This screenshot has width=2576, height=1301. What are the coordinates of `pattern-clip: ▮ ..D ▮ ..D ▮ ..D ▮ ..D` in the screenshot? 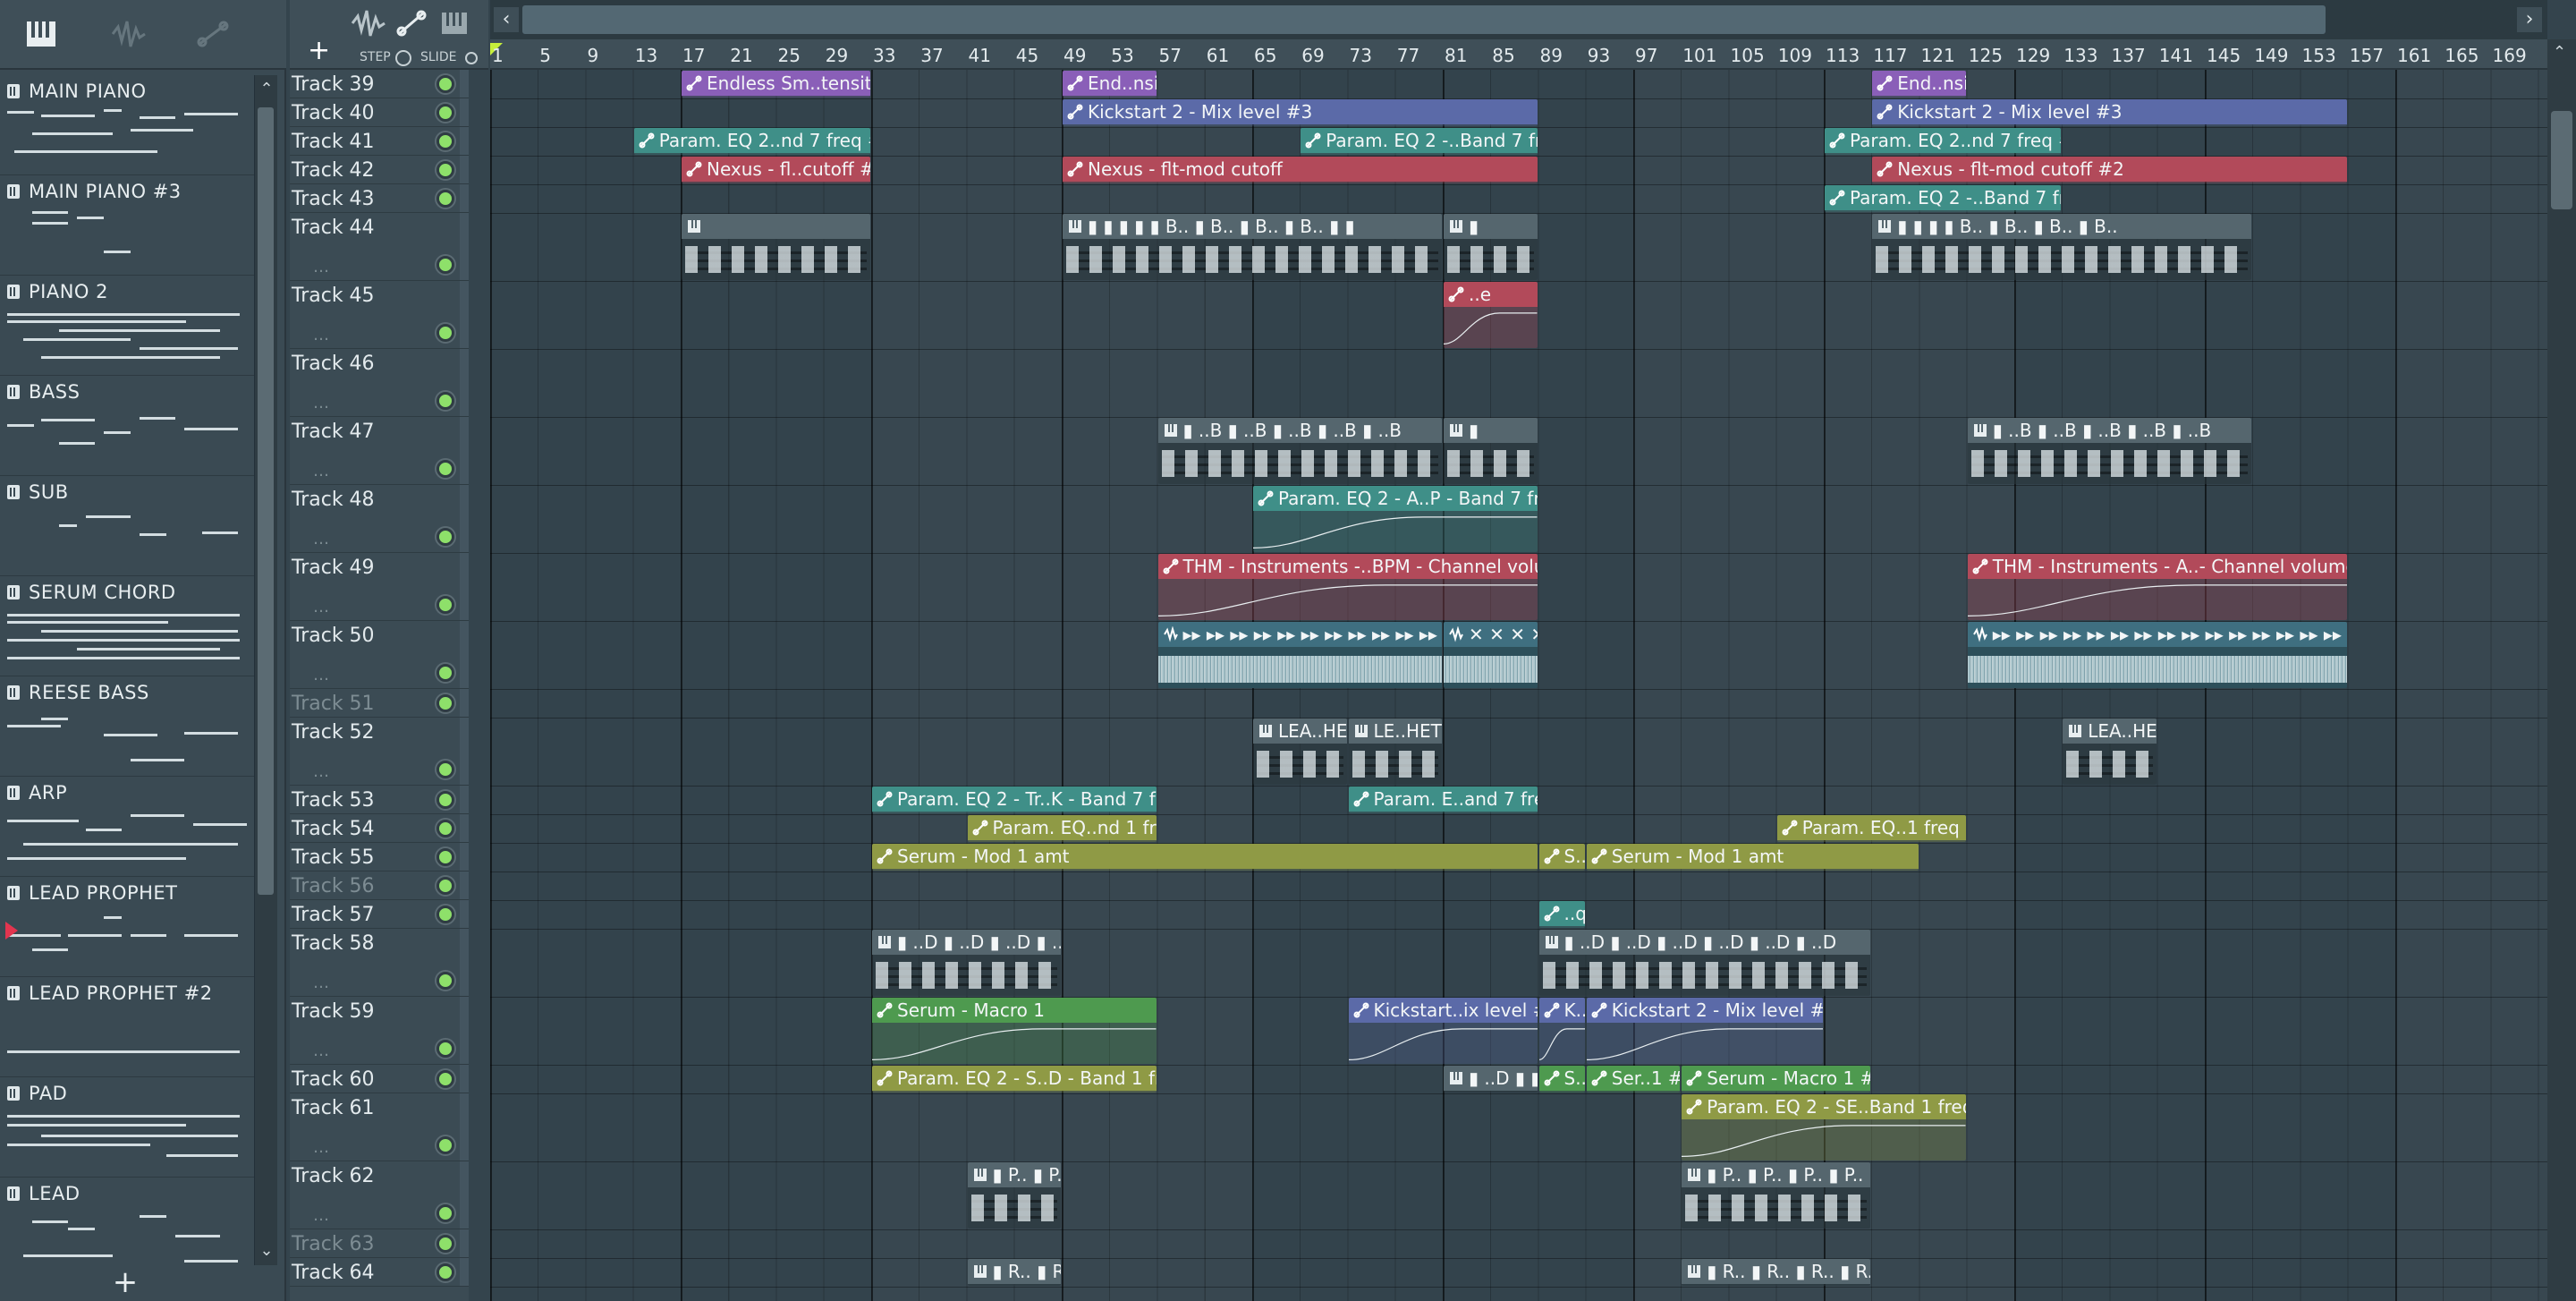 It's located at (966, 963).